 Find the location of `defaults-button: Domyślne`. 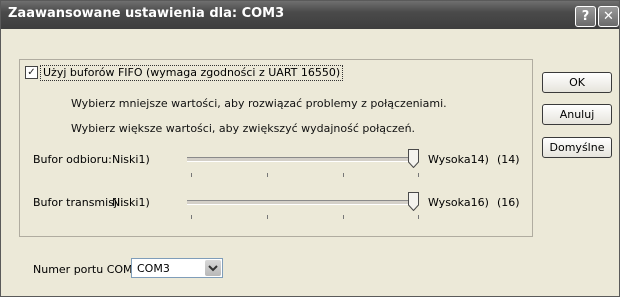

defaults-button: Domyślne is located at coordinates (577, 147).